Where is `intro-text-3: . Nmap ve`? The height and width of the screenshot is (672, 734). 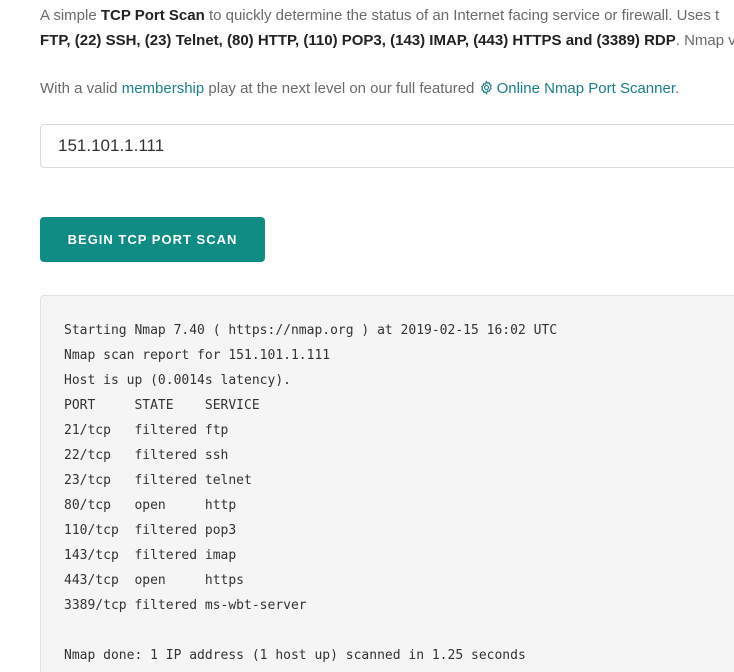
intro-text-3: . Nmap ve is located at coordinates (704, 40).